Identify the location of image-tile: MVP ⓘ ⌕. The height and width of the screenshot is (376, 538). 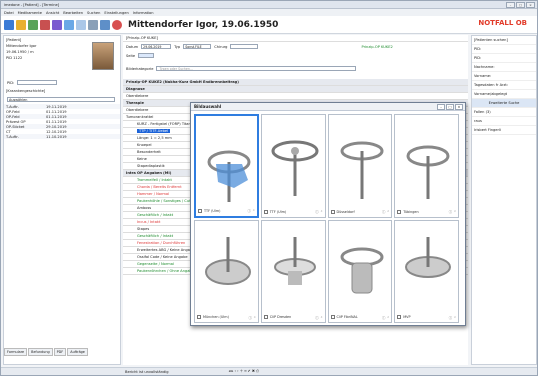
(426, 271).